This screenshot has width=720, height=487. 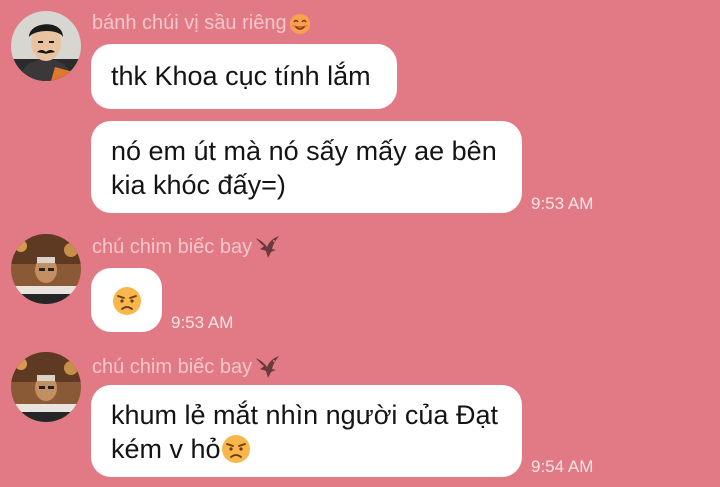 What do you see at coordinates (241, 76) in the screenshot?
I see `message-line: thk Khoa cục tính lắm` at bounding box center [241, 76].